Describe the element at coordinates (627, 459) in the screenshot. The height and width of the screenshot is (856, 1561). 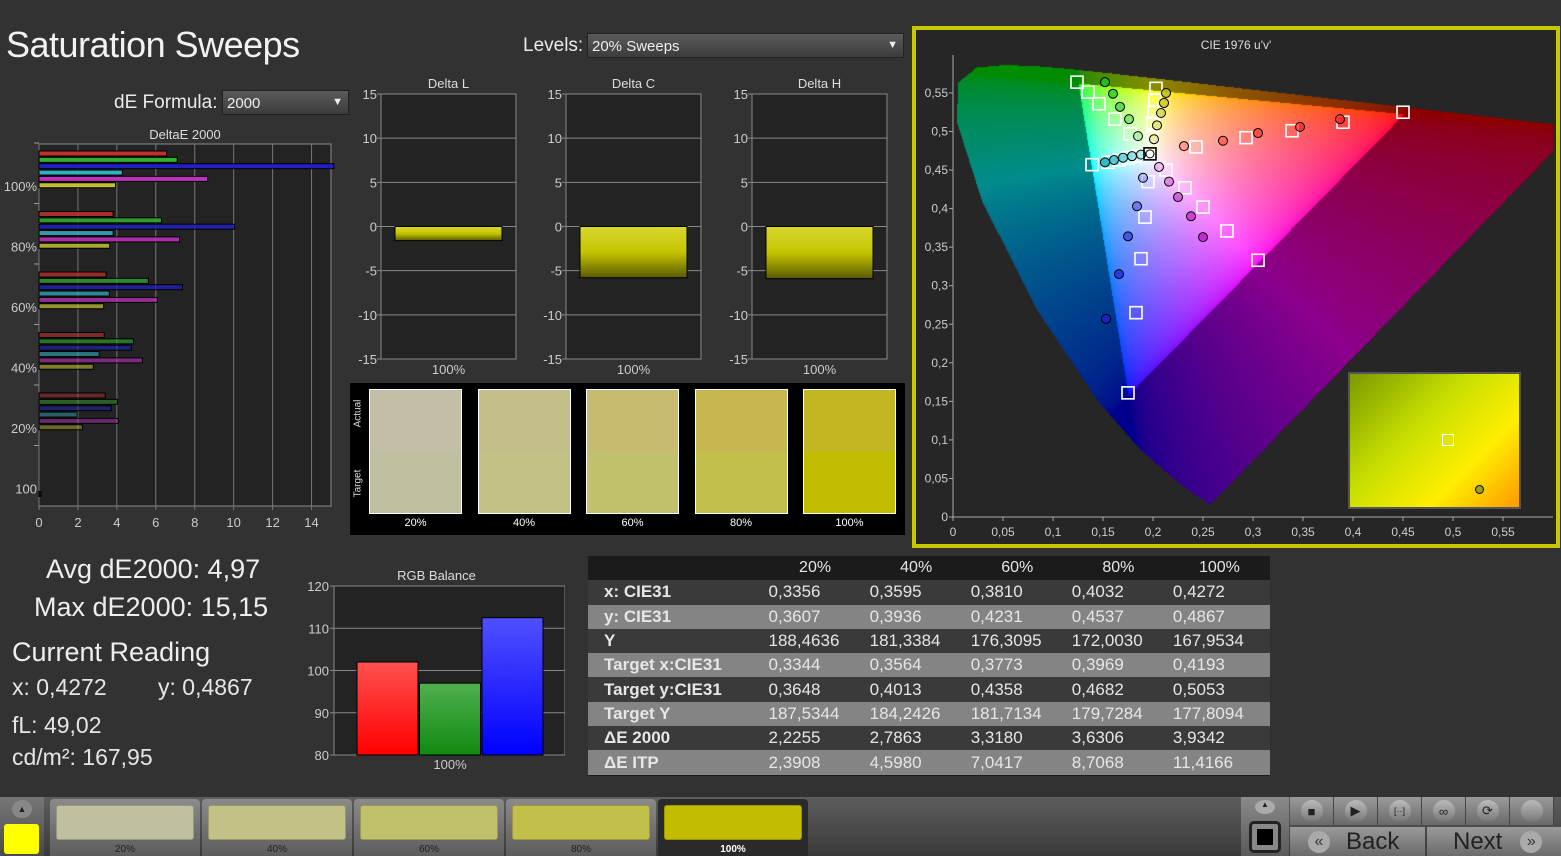
I see `swatch-panel: Actual Target 20% 40% 60% 80% 100%` at that location.